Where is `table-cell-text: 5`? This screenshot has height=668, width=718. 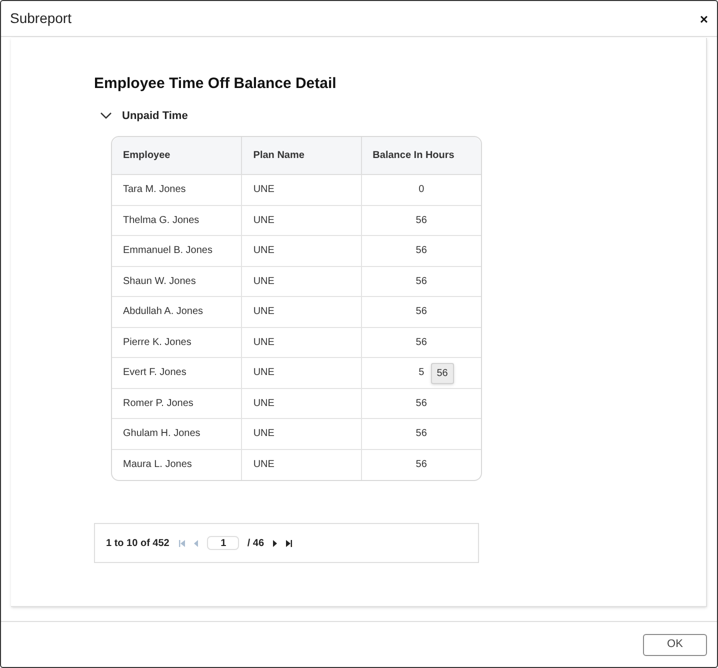
table-cell-text: 5 is located at coordinates (421, 373).